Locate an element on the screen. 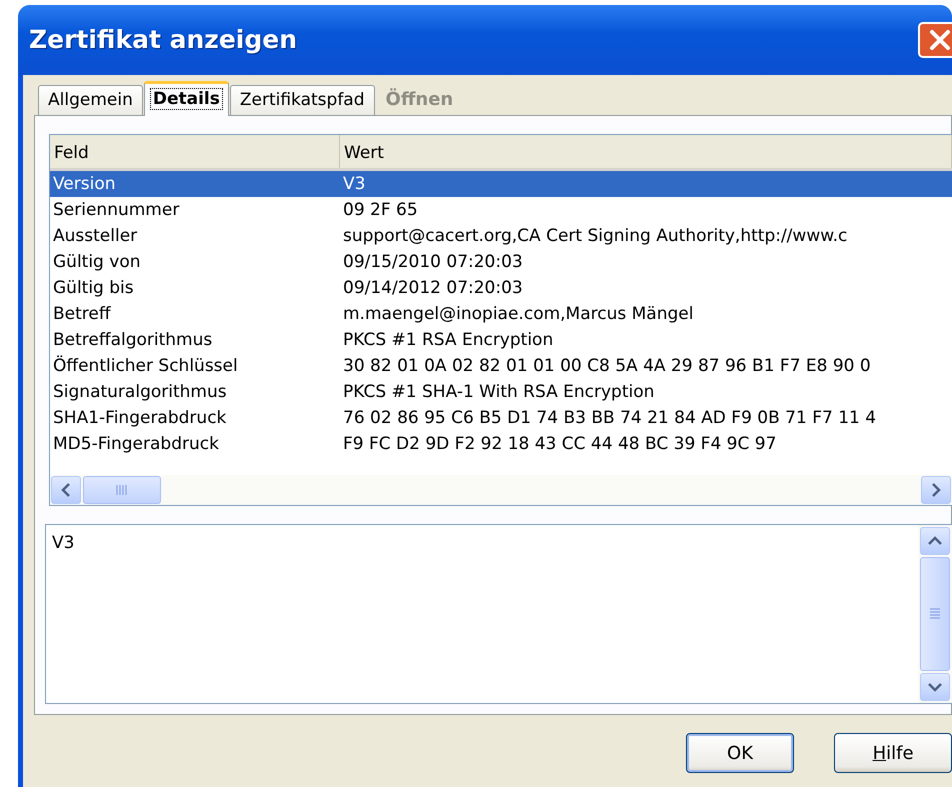  dialog-button: OK is located at coordinates (740, 753).